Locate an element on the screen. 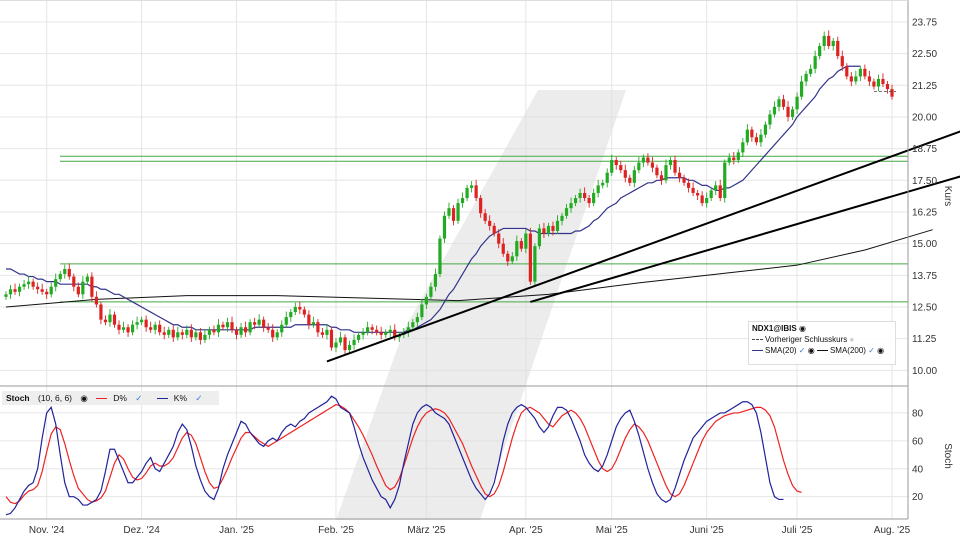 This screenshot has width=960, height=540. legend-symbol: NDX1@IBIS is located at coordinates (774, 328).